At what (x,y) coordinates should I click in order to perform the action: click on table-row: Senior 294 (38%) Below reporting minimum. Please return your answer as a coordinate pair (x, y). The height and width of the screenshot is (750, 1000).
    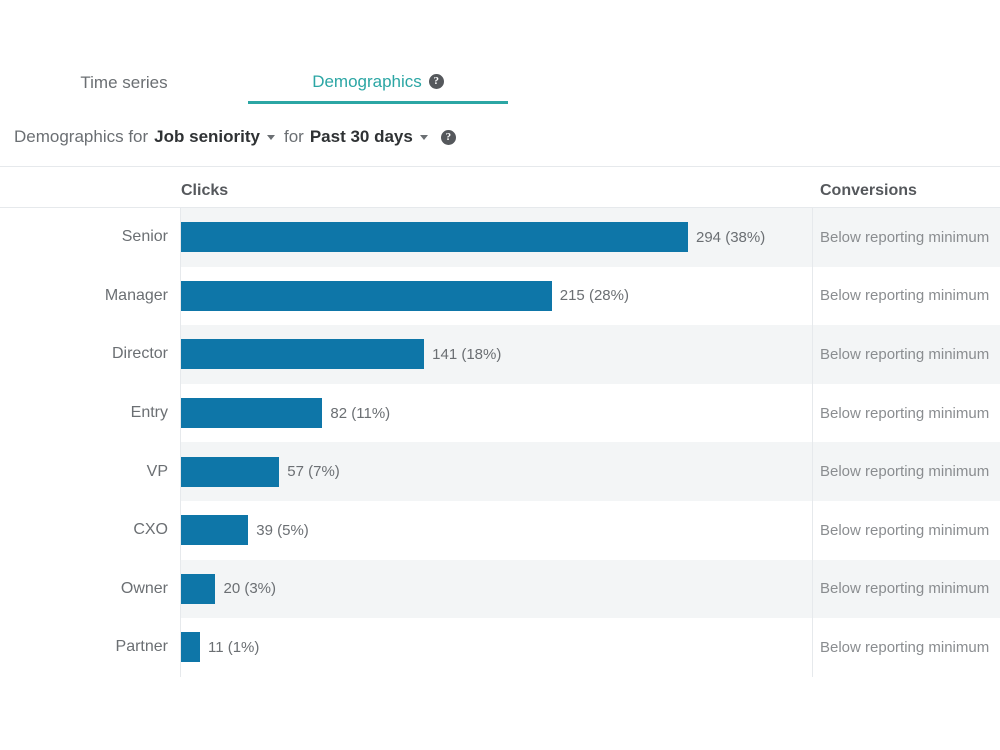
    Looking at the image, I should click on (500, 237).